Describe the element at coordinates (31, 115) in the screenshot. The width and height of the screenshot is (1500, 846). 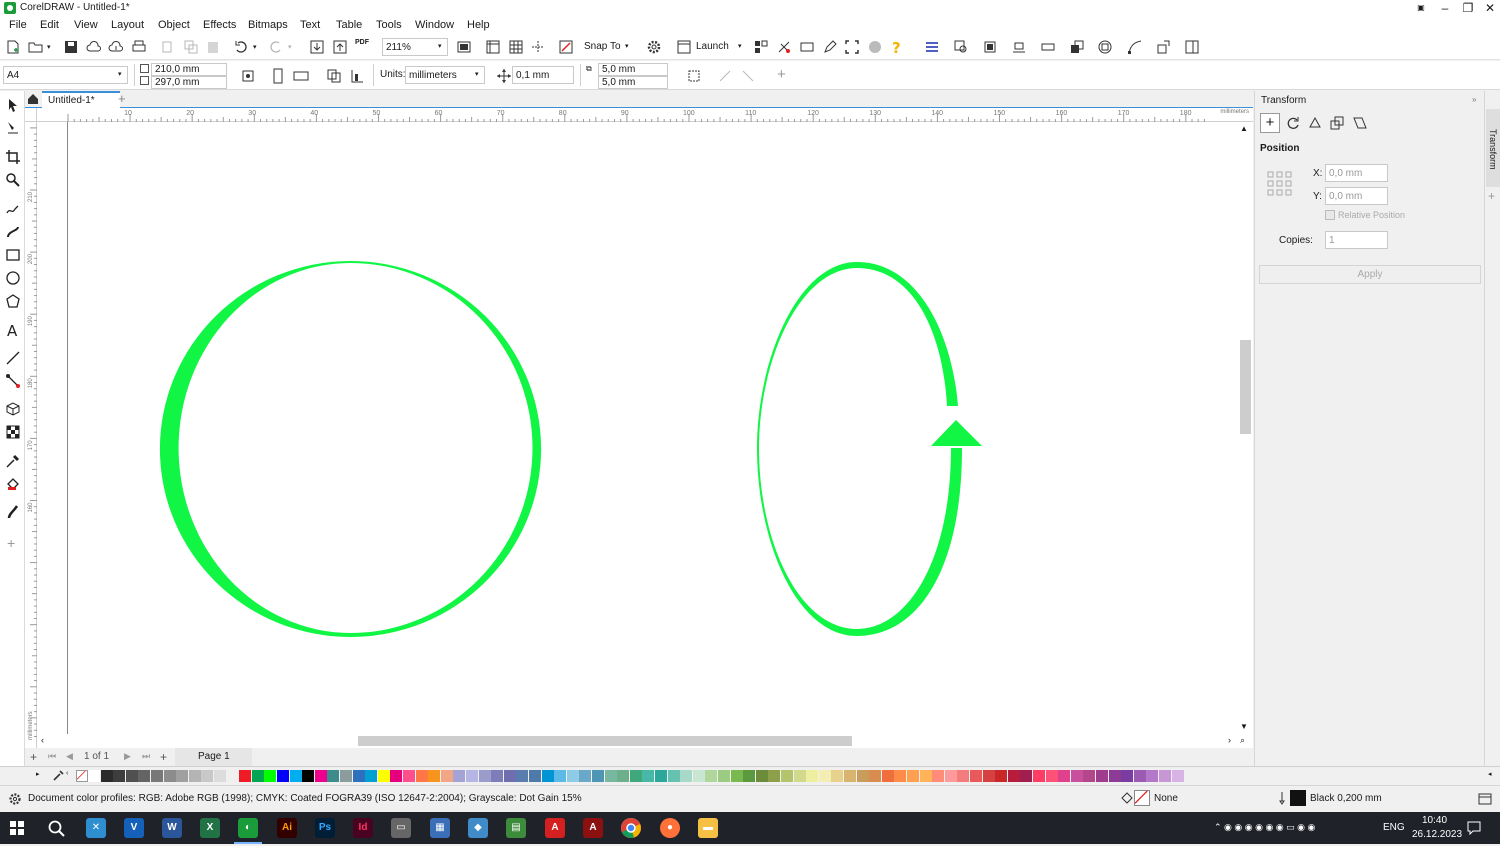
I see `ruler-origin-icon` at that location.